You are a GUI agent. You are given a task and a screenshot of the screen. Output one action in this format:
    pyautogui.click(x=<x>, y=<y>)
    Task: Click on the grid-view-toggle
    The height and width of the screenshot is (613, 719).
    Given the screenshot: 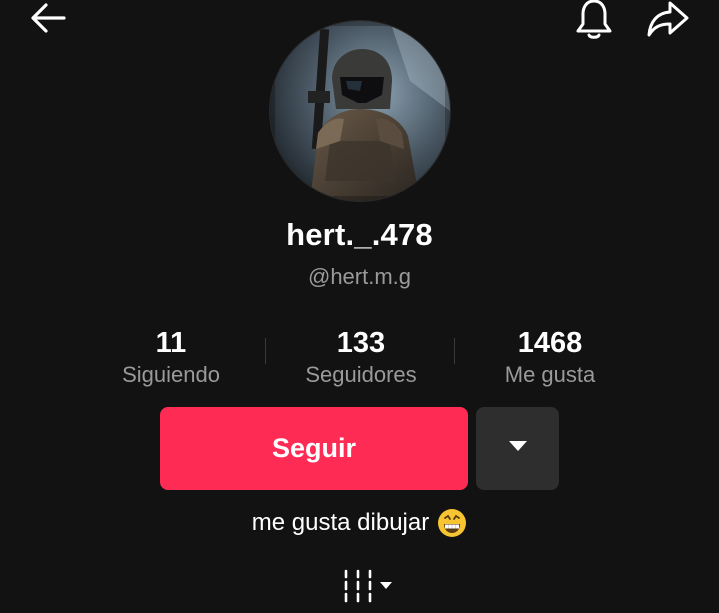 What is the action you would take?
    pyautogui.click(x=368, y=588)
    